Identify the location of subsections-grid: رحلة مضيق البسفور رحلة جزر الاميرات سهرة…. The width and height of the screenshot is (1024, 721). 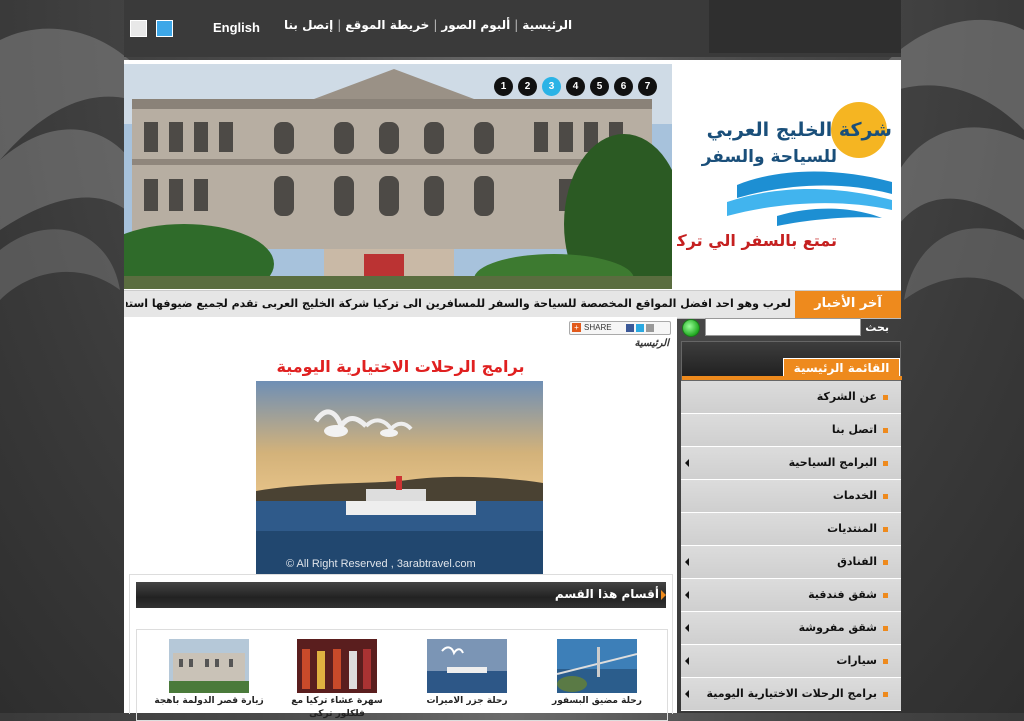
(402, 675).